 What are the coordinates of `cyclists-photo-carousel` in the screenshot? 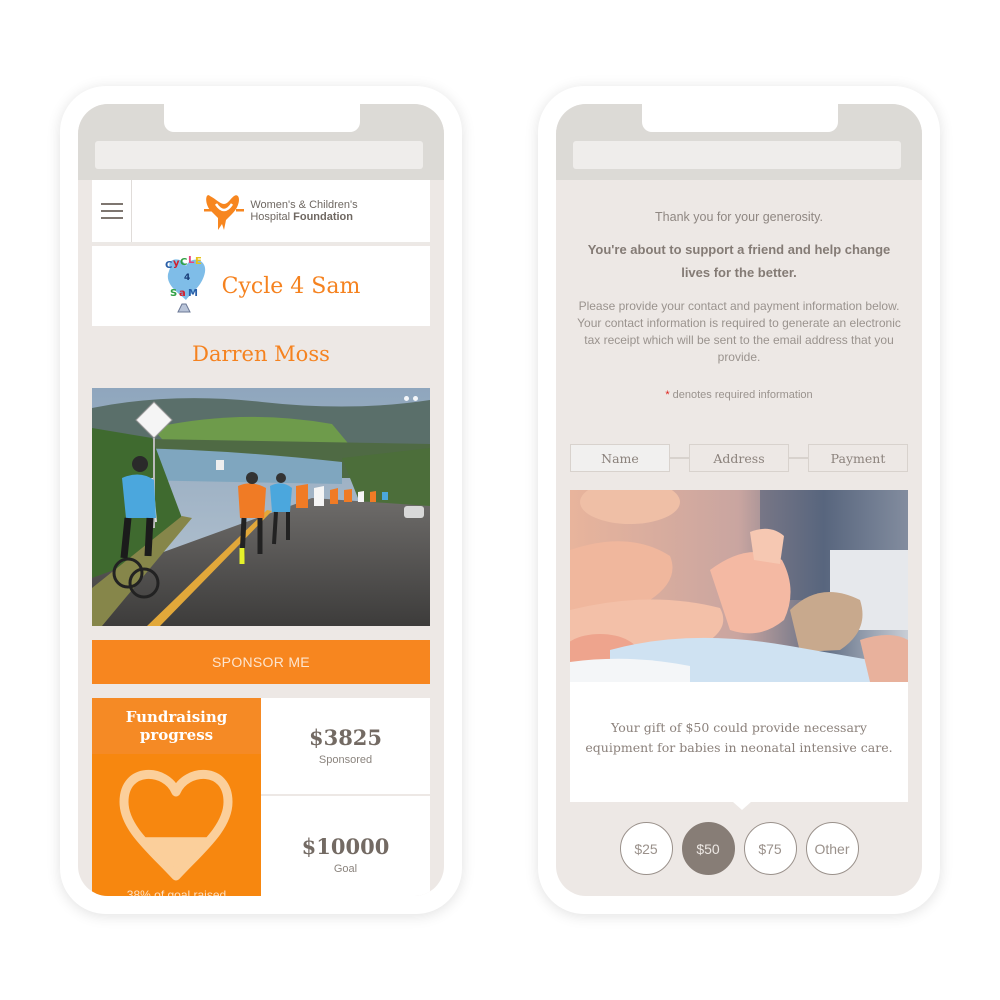 It's located at (261, 507).